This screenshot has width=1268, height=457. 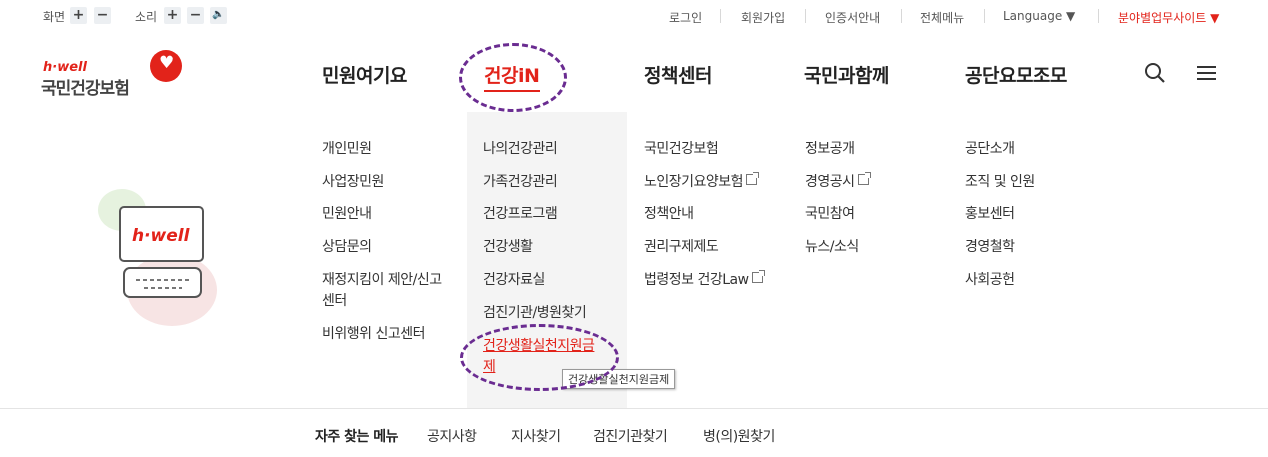 I want to click on menu-misconduct-report: 비위행위 신고센터, so click(x=374, y=334).